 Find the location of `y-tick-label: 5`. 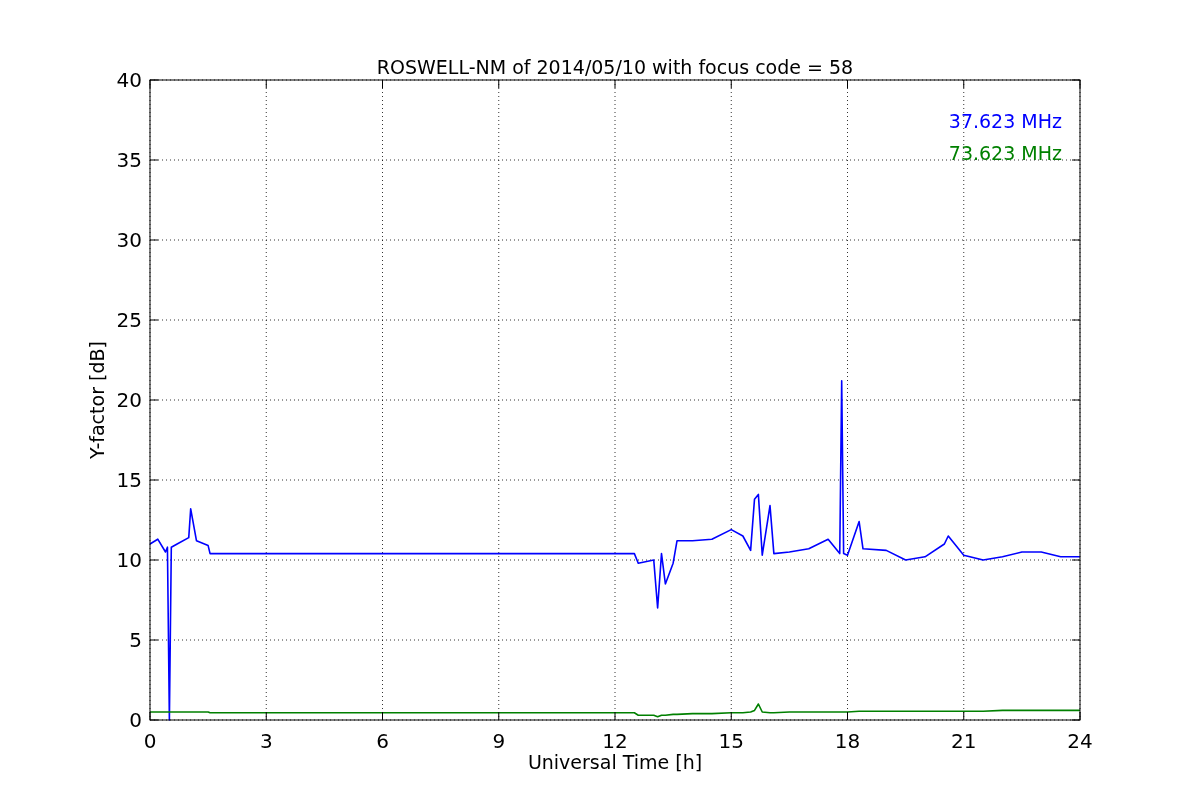

y-tick-label: 5 is located at coordinates (135, 640).